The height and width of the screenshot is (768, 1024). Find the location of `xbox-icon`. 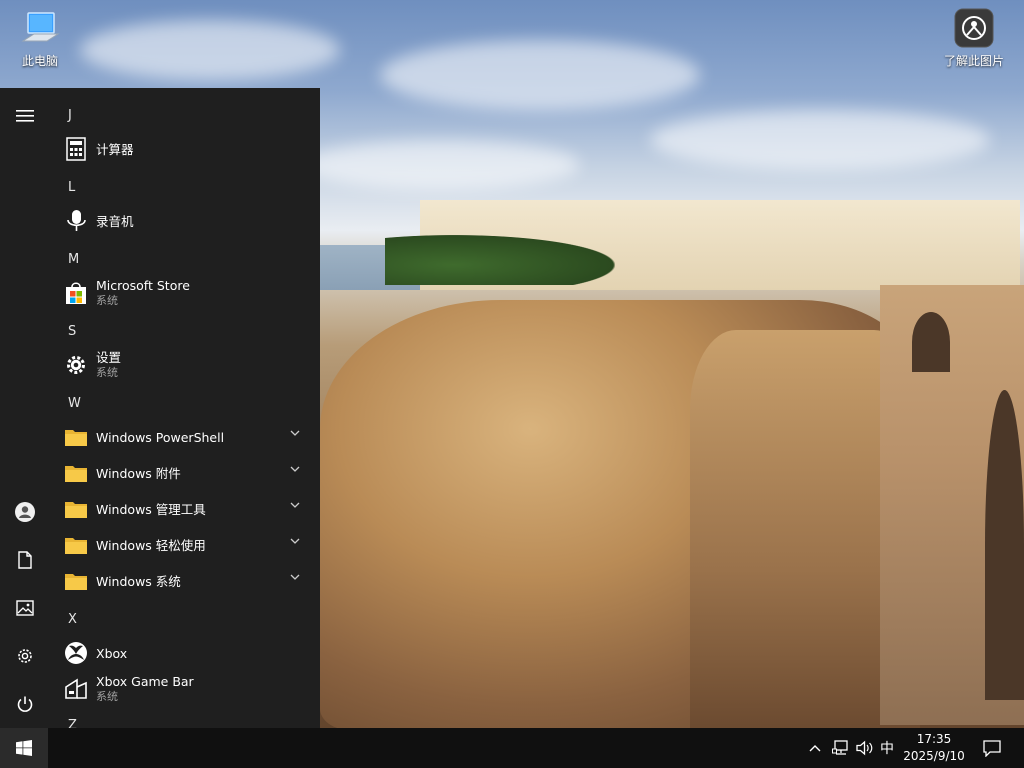

xbox-icon is located at coordinates (76, 653).